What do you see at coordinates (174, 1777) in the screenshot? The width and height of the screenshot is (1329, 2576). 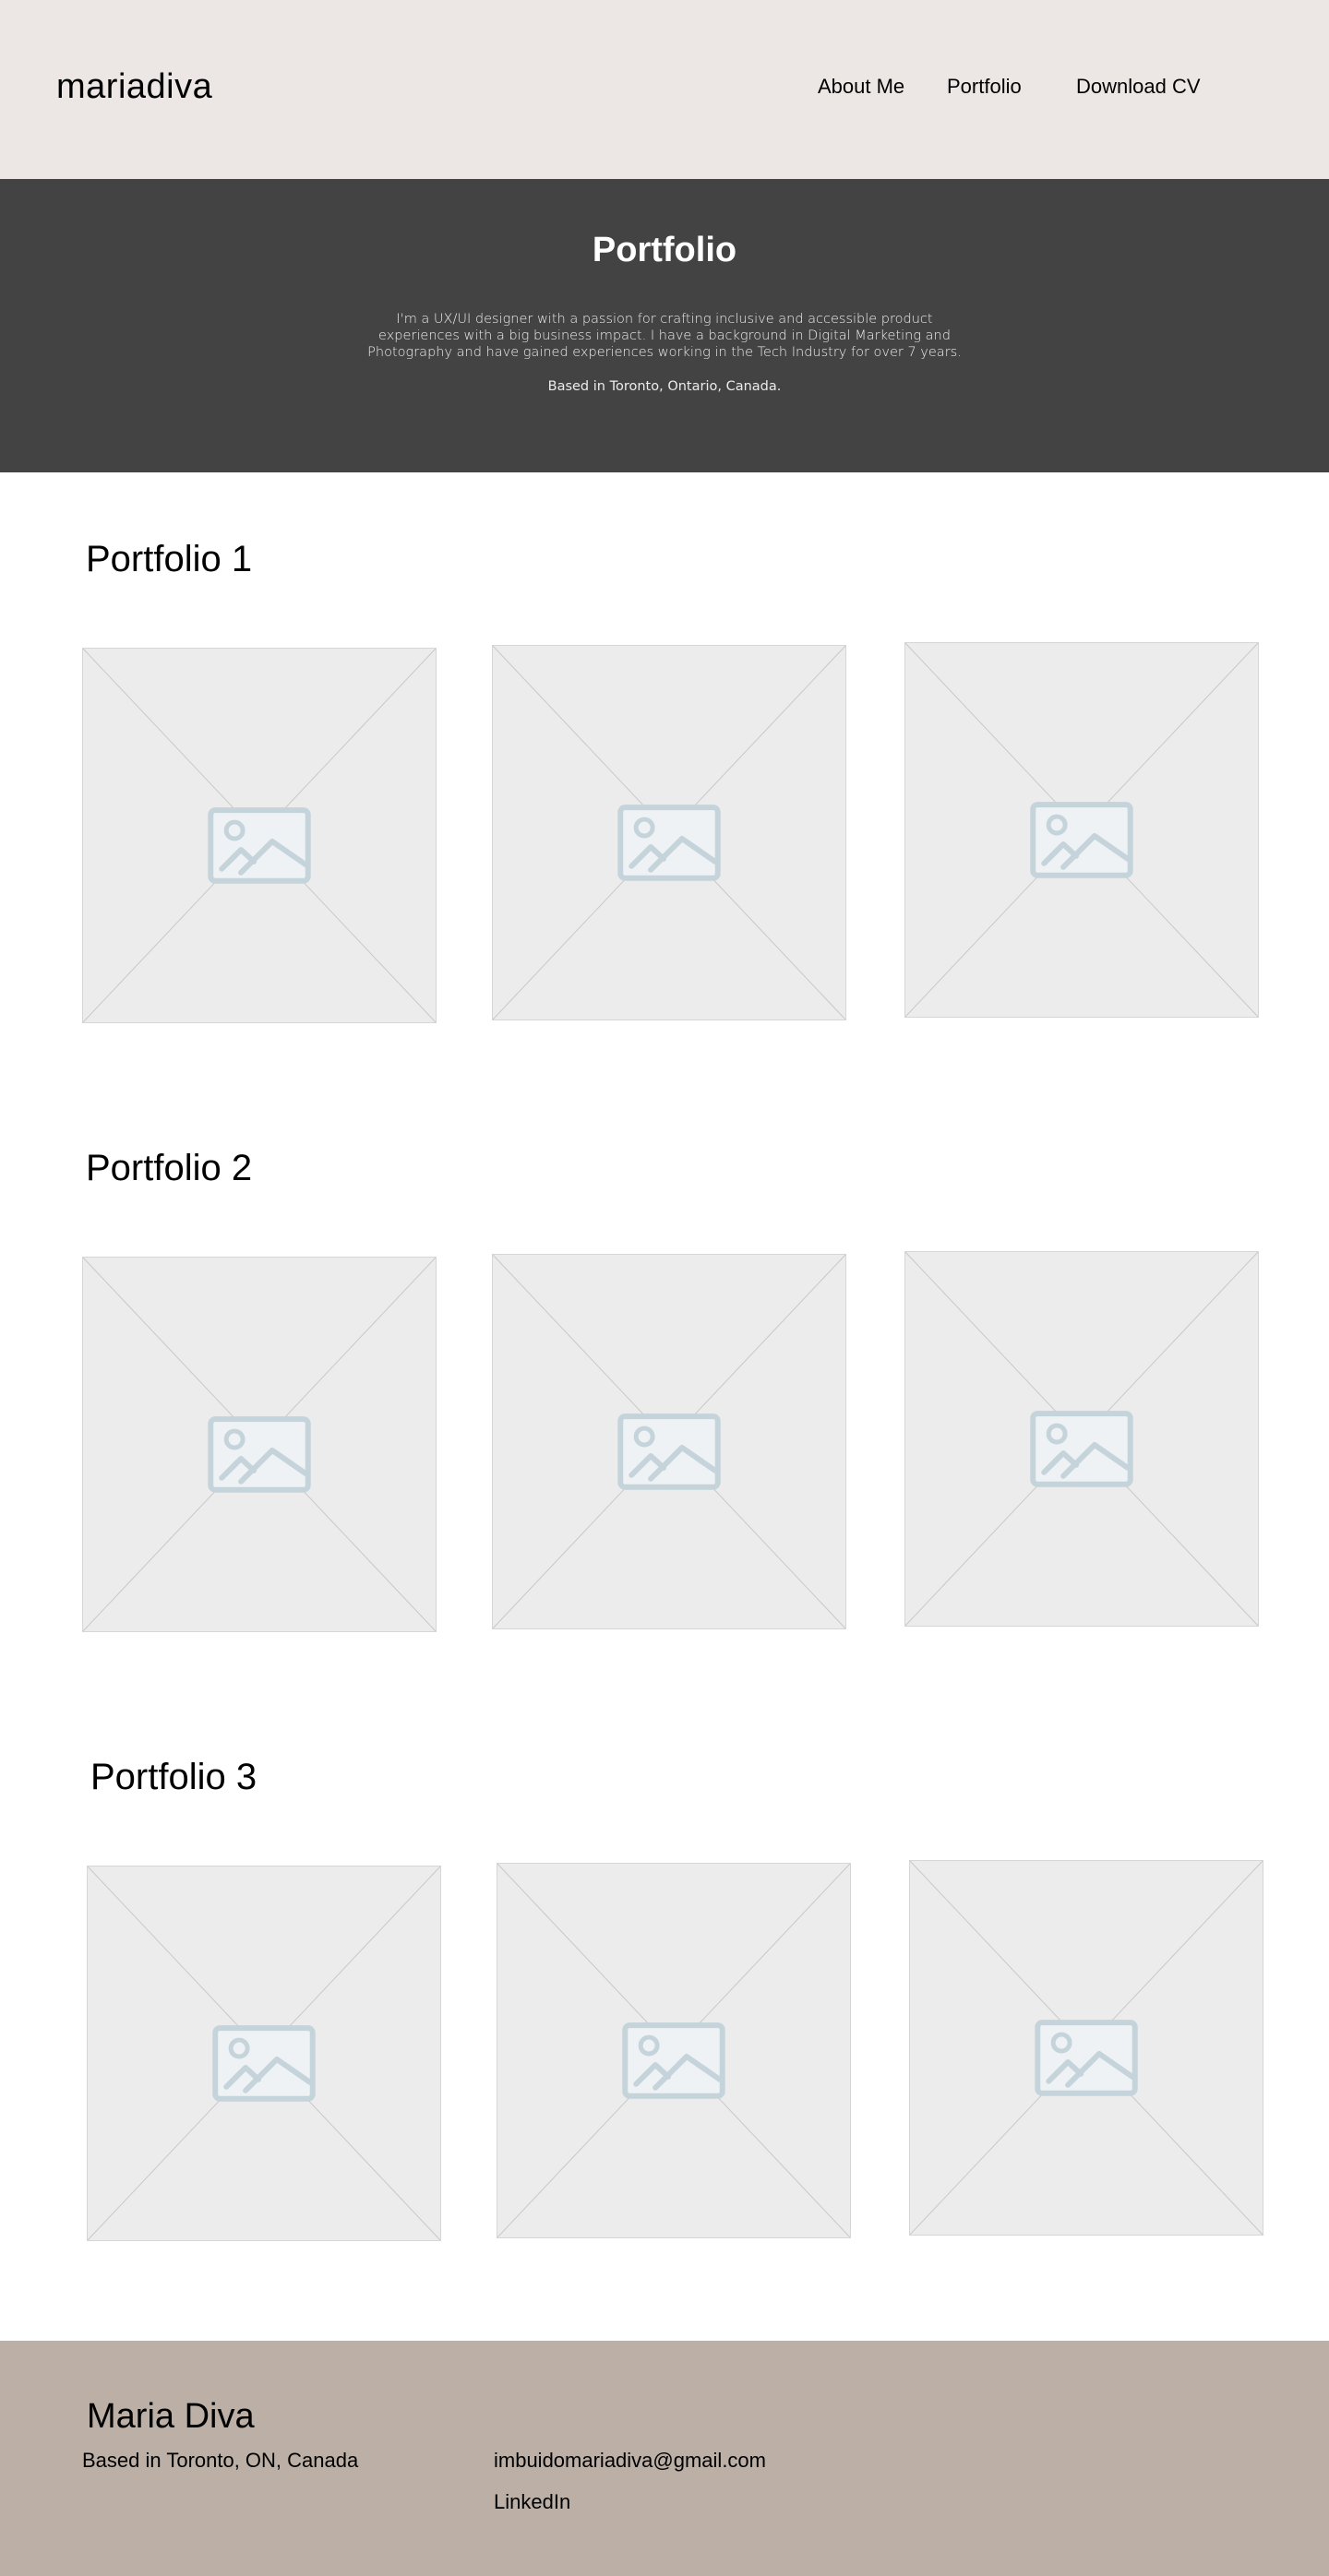 I see `section-title-portfolio-3: Portfolio 3` at bounding box center [174, 1777].